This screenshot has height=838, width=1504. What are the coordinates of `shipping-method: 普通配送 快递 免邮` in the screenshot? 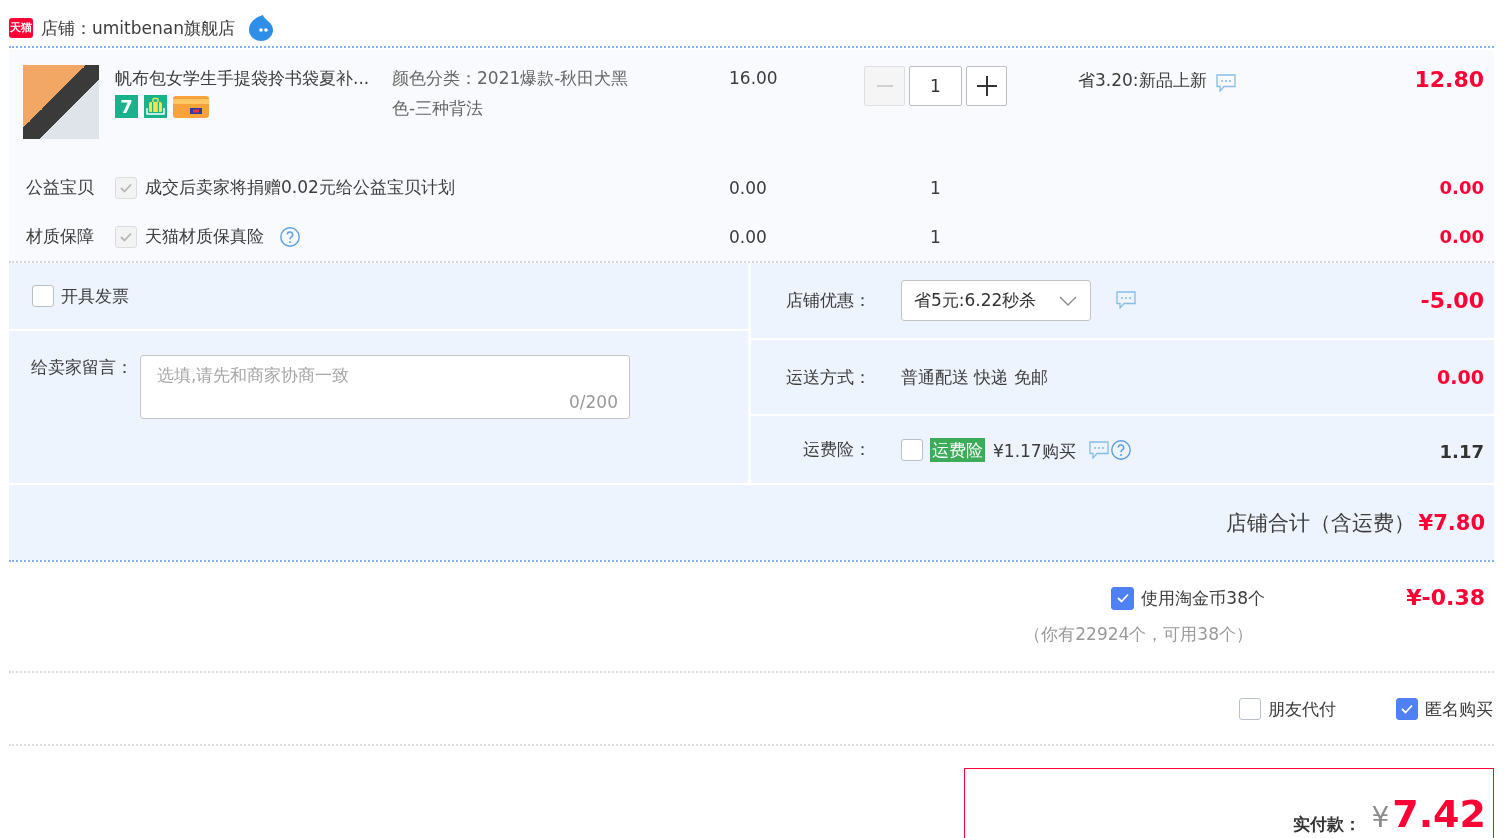 It's located at (974, 377).